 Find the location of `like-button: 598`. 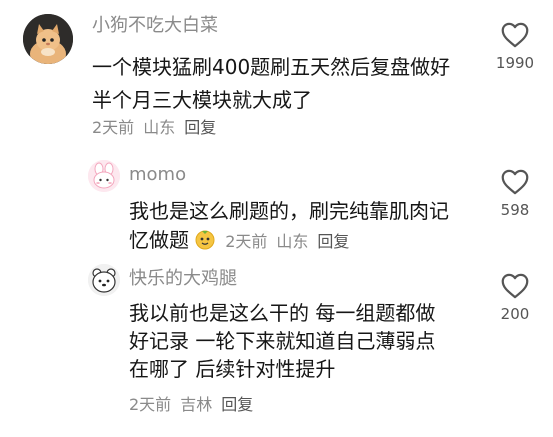

like-button: 598 is located at coordinates (515, 194).